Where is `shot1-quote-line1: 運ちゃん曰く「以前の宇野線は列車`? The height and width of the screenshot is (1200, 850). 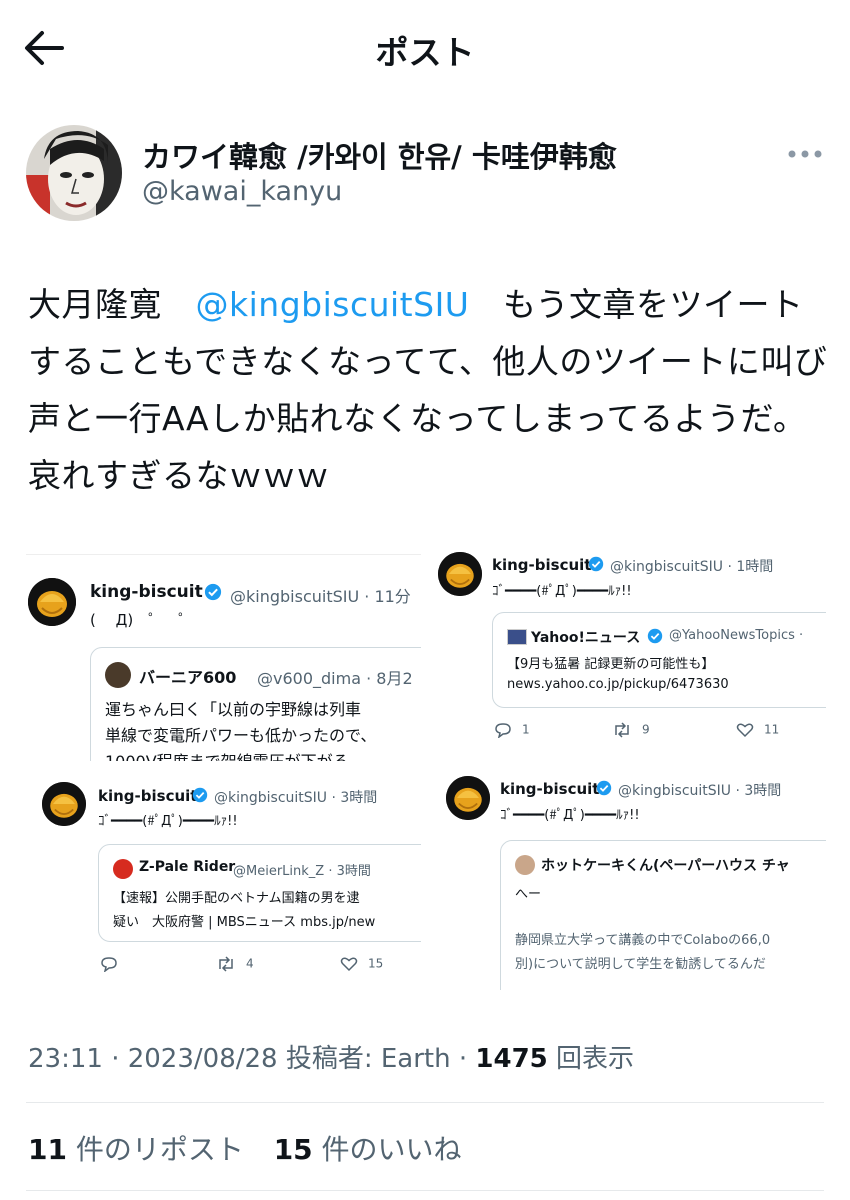
shot1-quote-line1: 運ちゃん曰く「以前の宇野線は列車 is located at coordinates (233, 709).